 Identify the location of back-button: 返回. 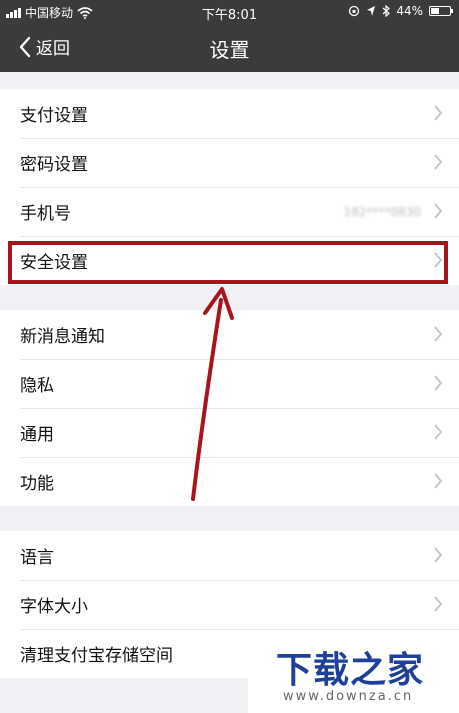
(44, 46).